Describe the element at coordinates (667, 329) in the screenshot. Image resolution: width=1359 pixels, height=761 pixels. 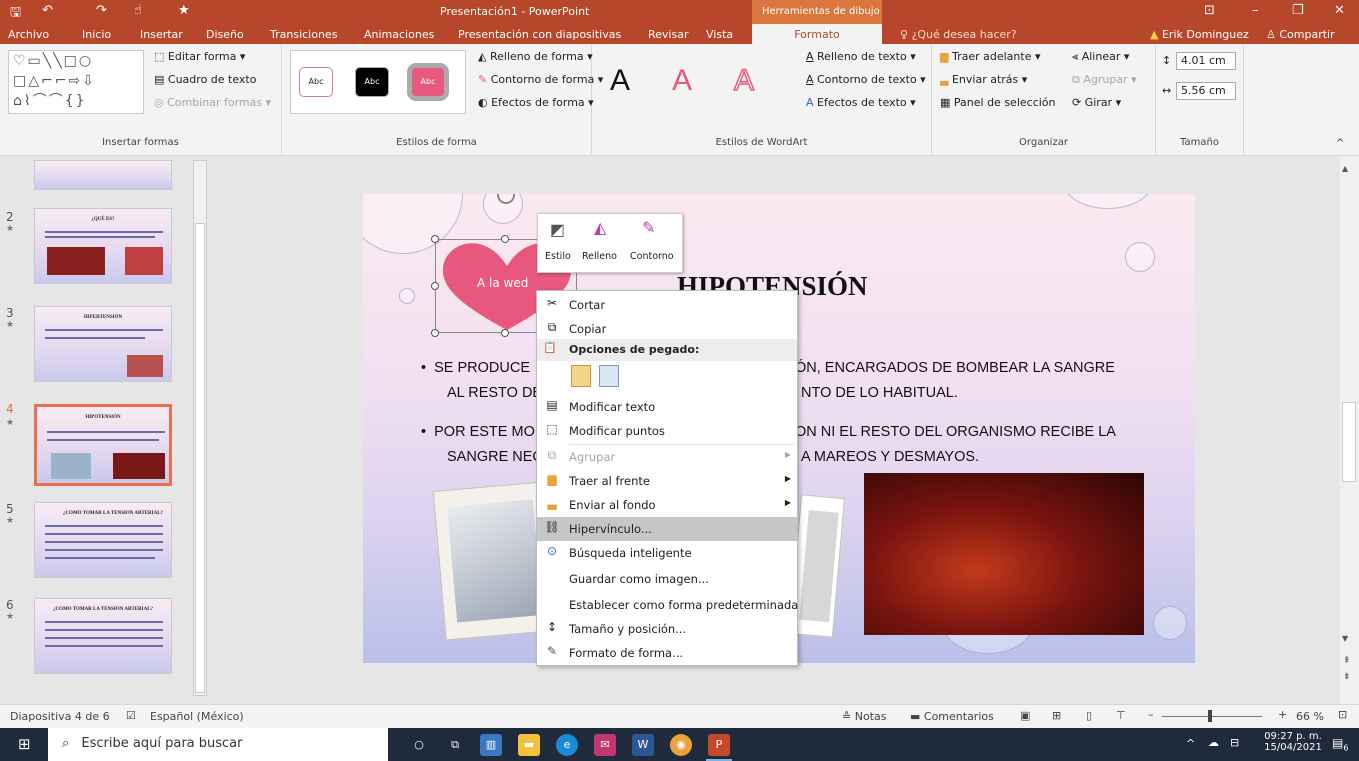
I see `menu-copy: ⧉ Copiar` at that location.